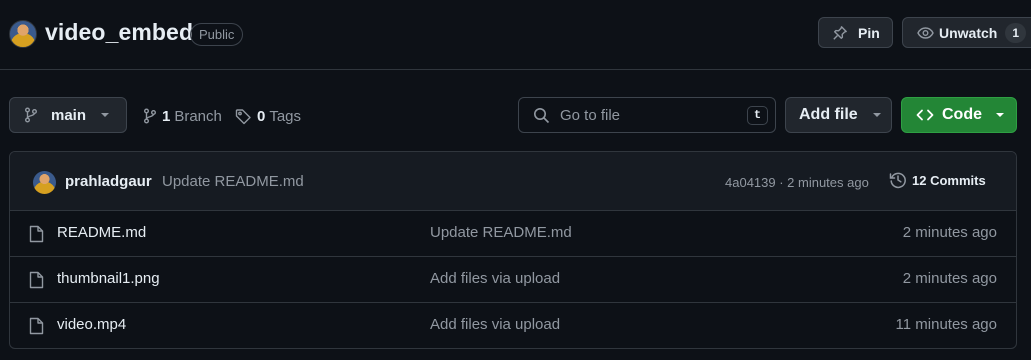 The width and height of the screenshot is (1031, 360). I want to click on pin-button: Pin, so click(855, 32).